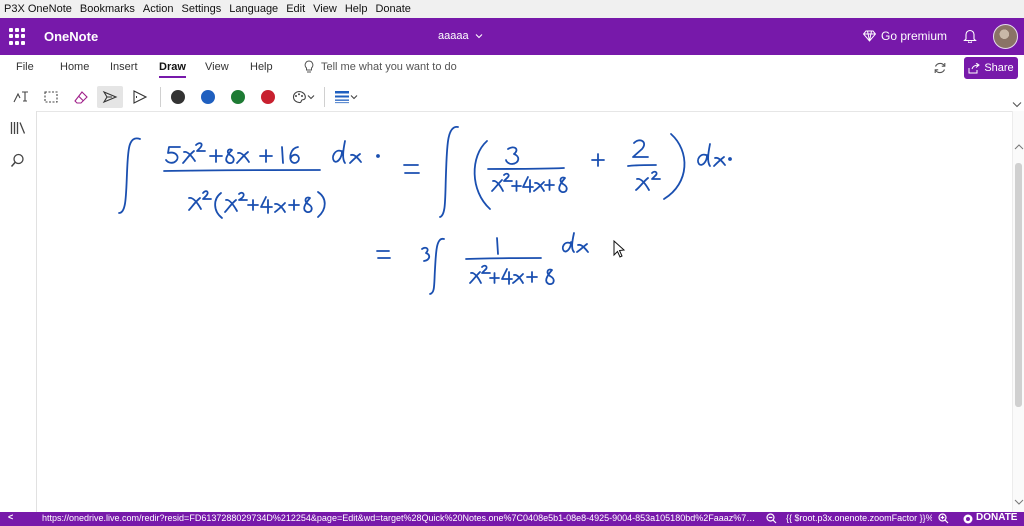 The height and width of the screenshot is (526, 1024). Describe the element at coordinates (1017, 104) in the screenshot. I see `collapse-ribbon-icon` at that location.